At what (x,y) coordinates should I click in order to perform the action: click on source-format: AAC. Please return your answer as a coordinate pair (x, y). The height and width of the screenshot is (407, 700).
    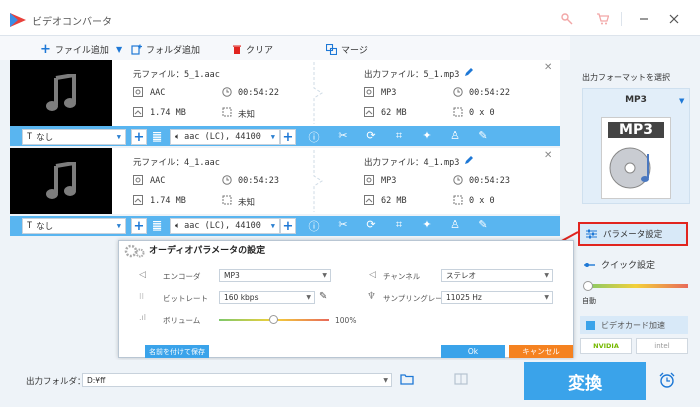
    Looking at the image, I should click on (158, 181).